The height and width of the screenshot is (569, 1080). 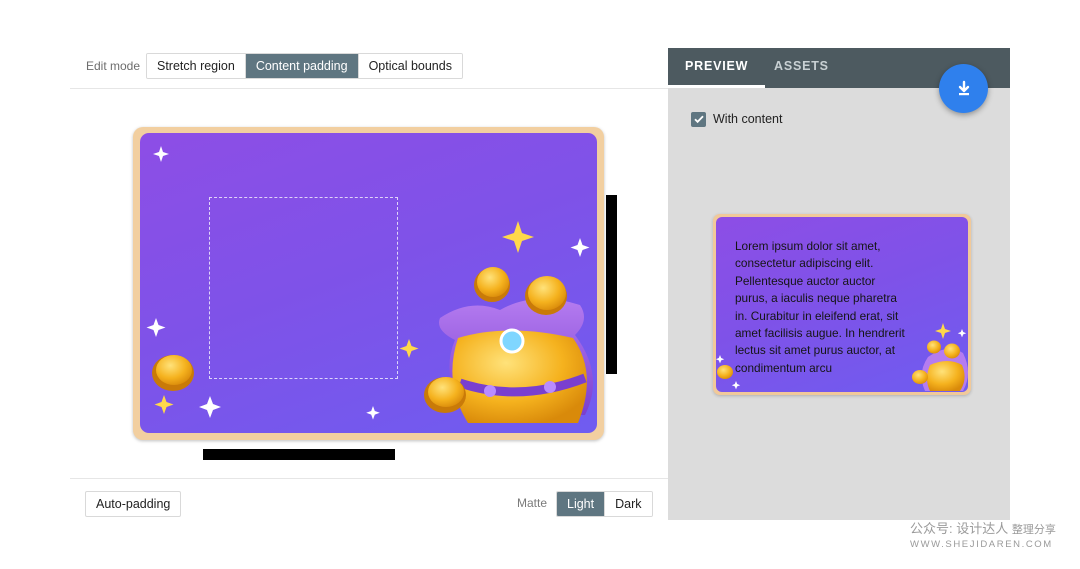 I want to click on watermark-suffix: 整理分享, so click(x=1033, y=530).